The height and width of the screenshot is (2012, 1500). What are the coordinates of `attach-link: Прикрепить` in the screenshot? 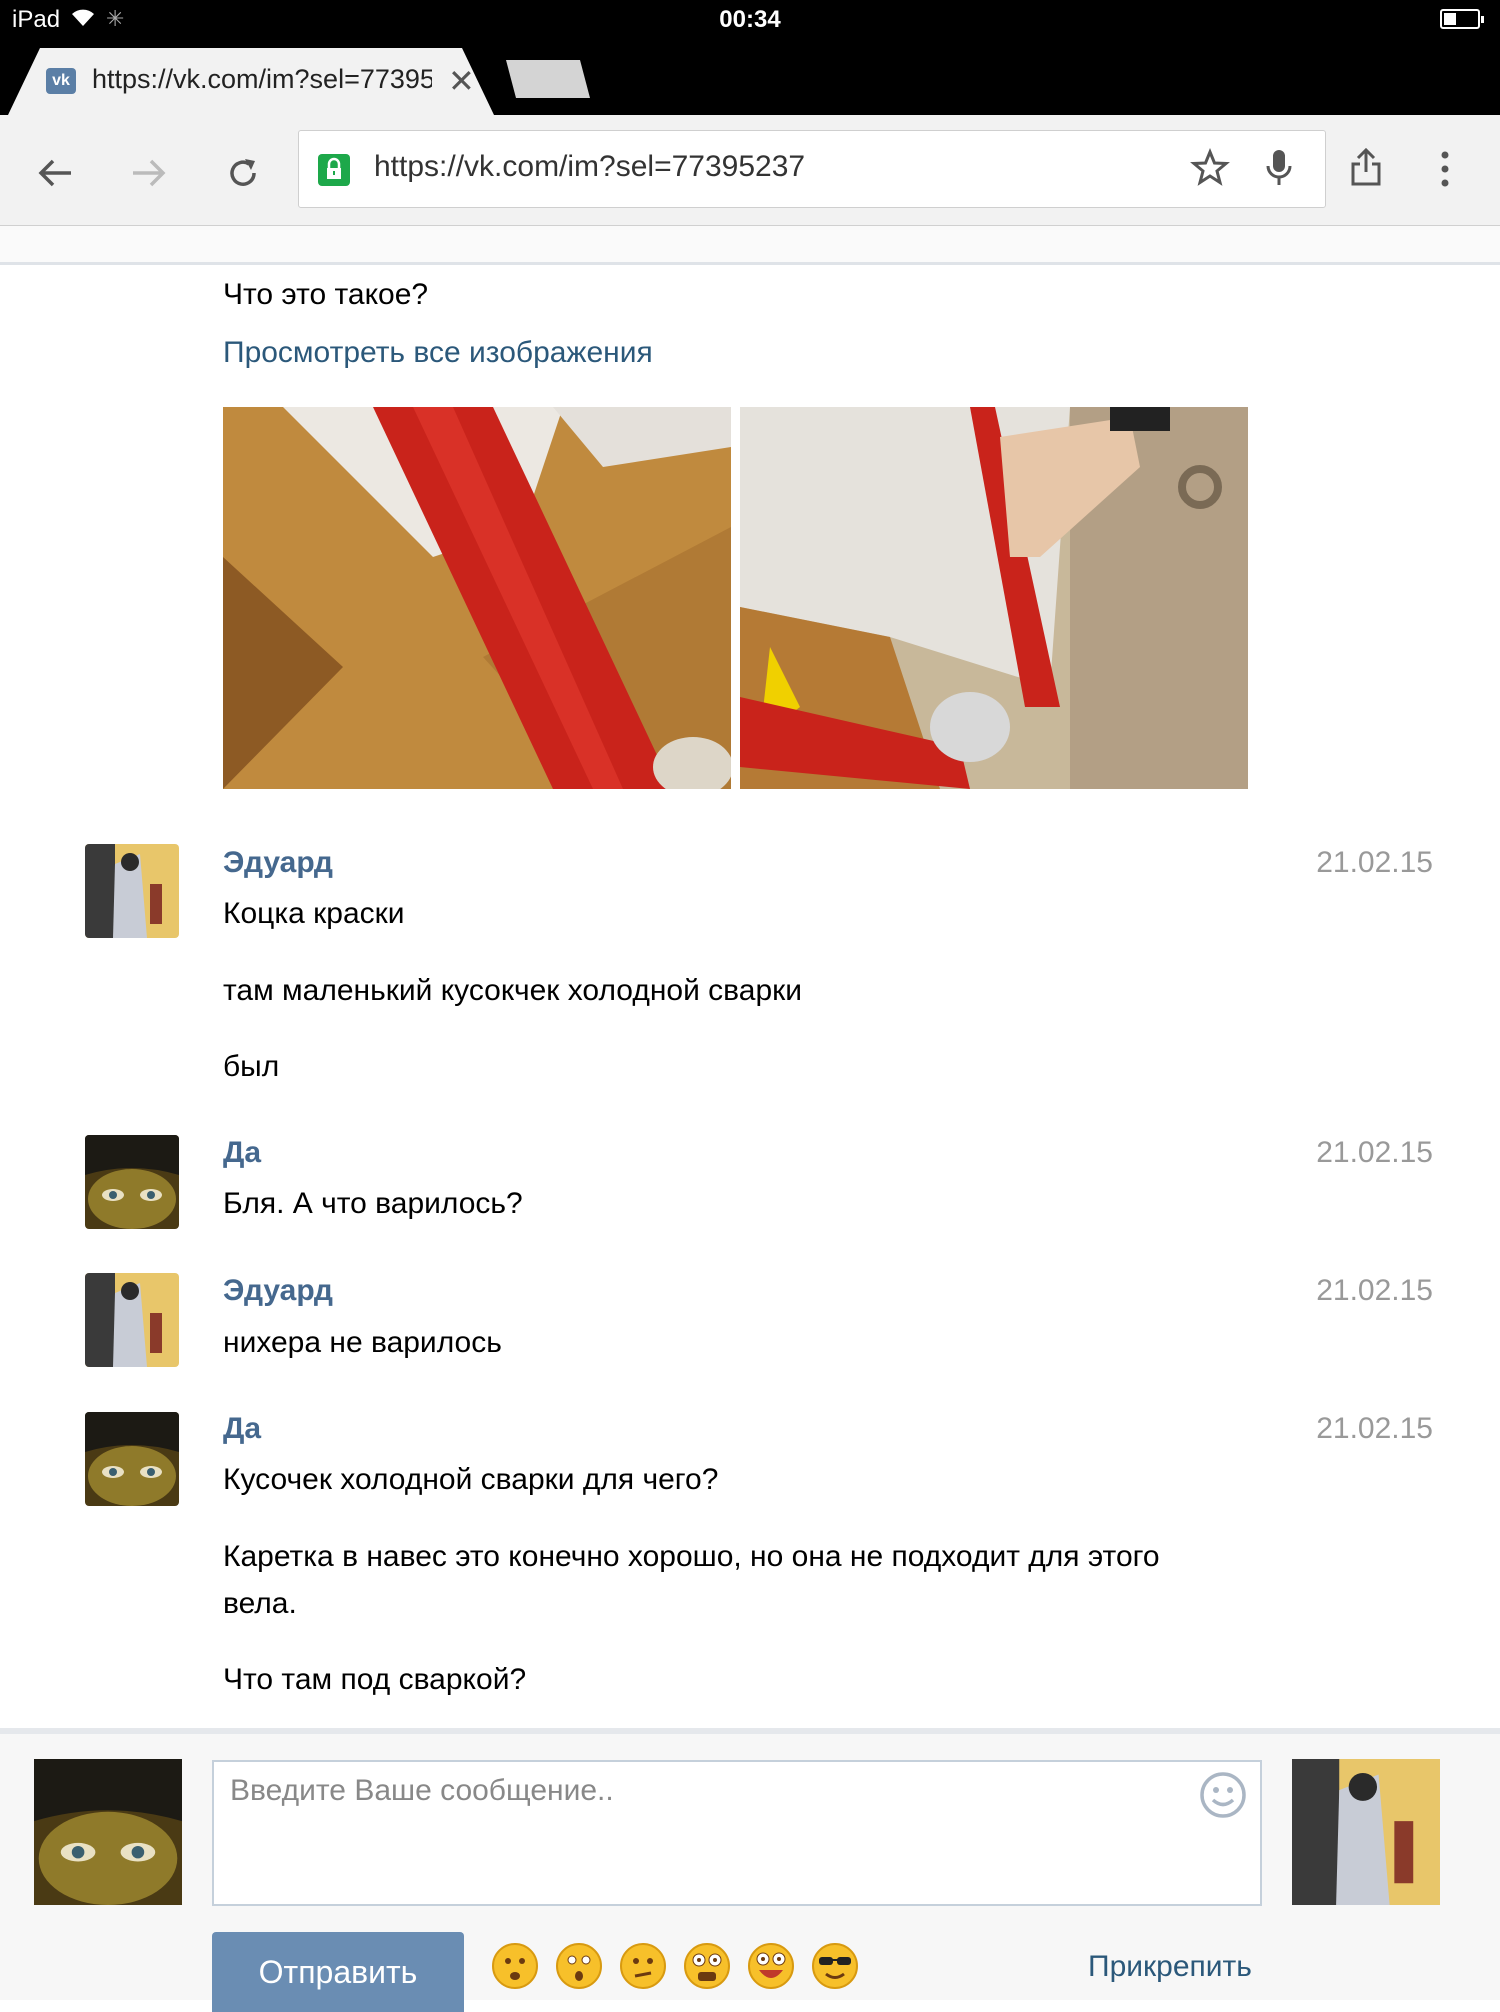 It's located at (1170, 1967).